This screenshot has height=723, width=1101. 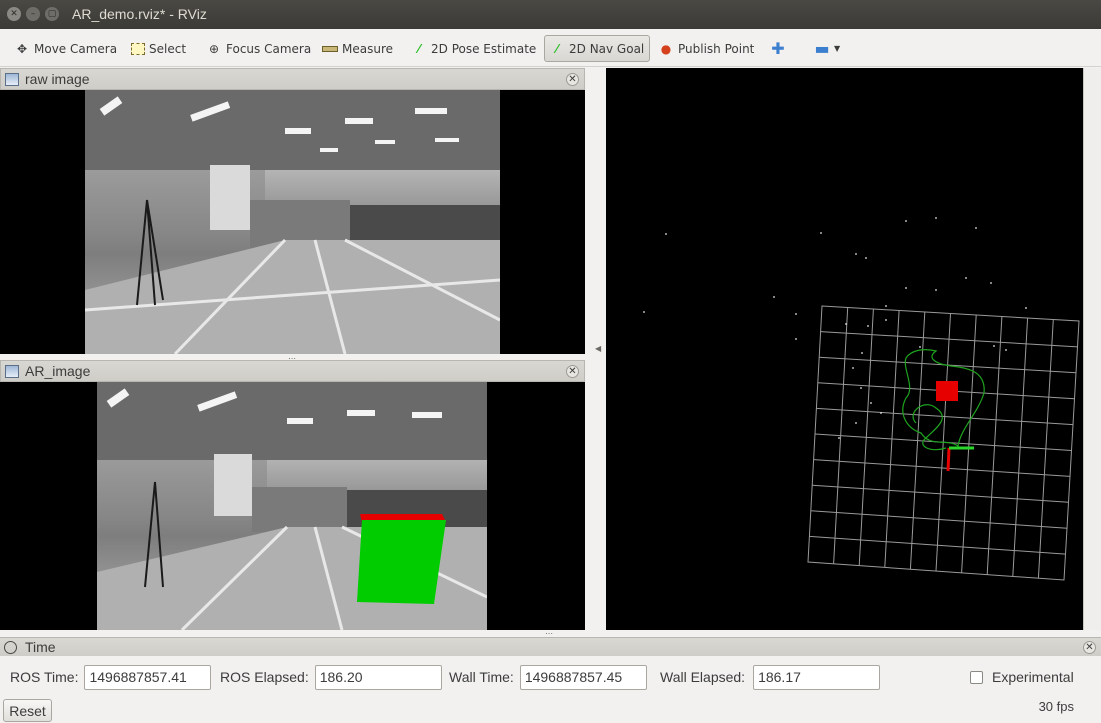 What do you see at coordinates (22, 48) in the screenshot?
I see `move-camera-icon: ✥` at bounding box center [22, 48].